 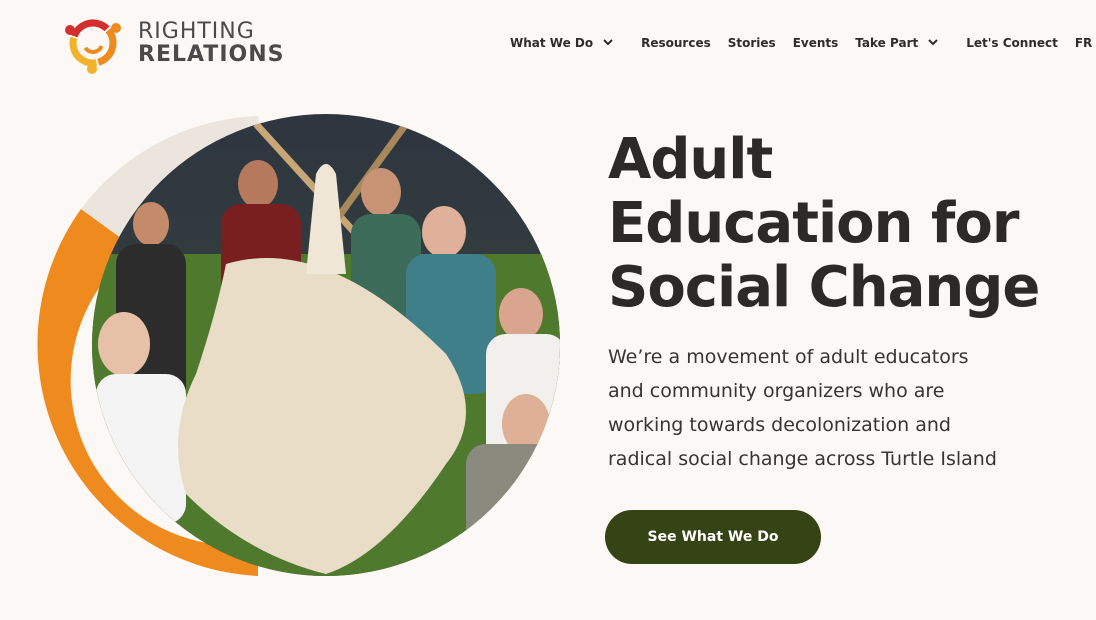 What do you see at coordinates (93, 46) in the screenshot?
I see `righting-relations-logo-icon` at bounding box center [93, 46].